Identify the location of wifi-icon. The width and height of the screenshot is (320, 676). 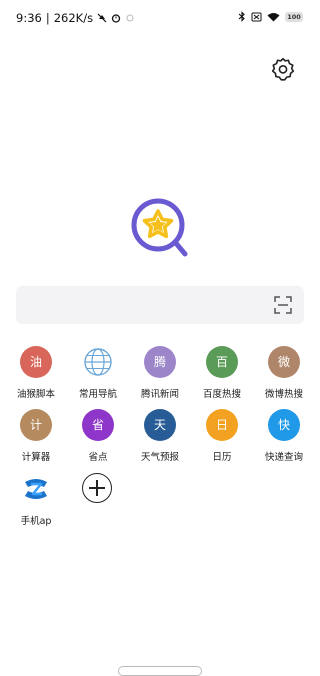
(273, 16).